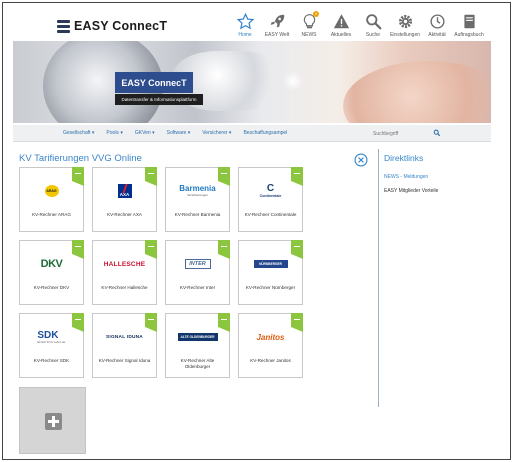 This screenshot has width=513, height=462. What do you see at coordinates (124, 214) in the screenshot?
I see `tile-label: KV-Rechner AXA` at bounding box center [124, 214].